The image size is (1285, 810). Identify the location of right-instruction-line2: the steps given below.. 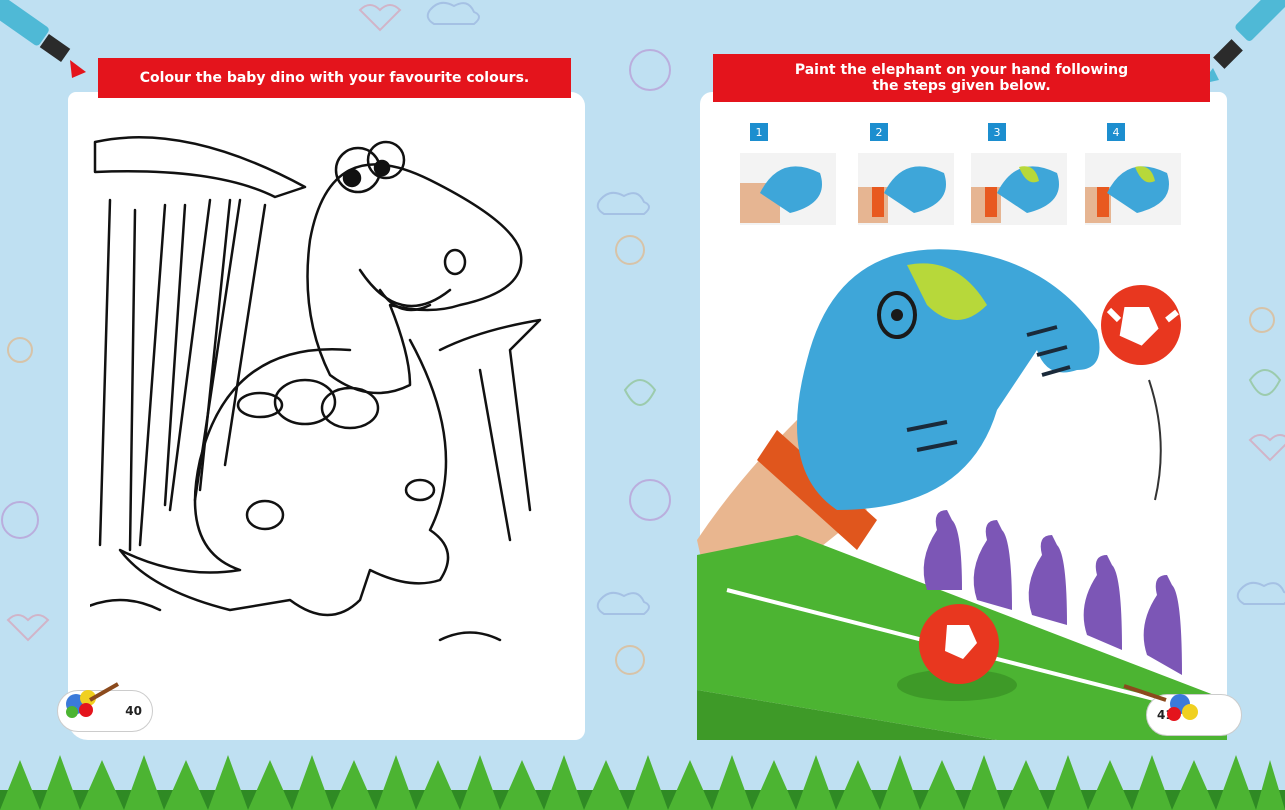
(961, 86).